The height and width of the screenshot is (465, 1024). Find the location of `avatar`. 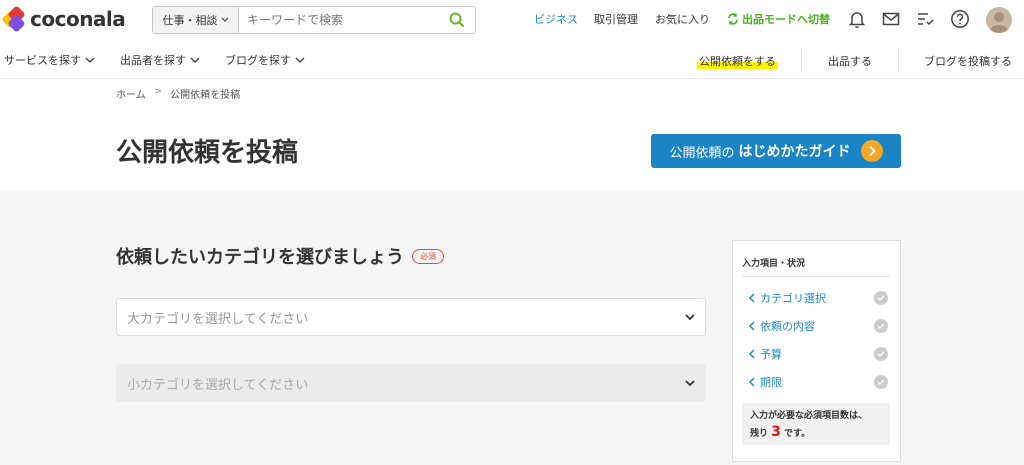

avatar is located at coordinates (999, 20).